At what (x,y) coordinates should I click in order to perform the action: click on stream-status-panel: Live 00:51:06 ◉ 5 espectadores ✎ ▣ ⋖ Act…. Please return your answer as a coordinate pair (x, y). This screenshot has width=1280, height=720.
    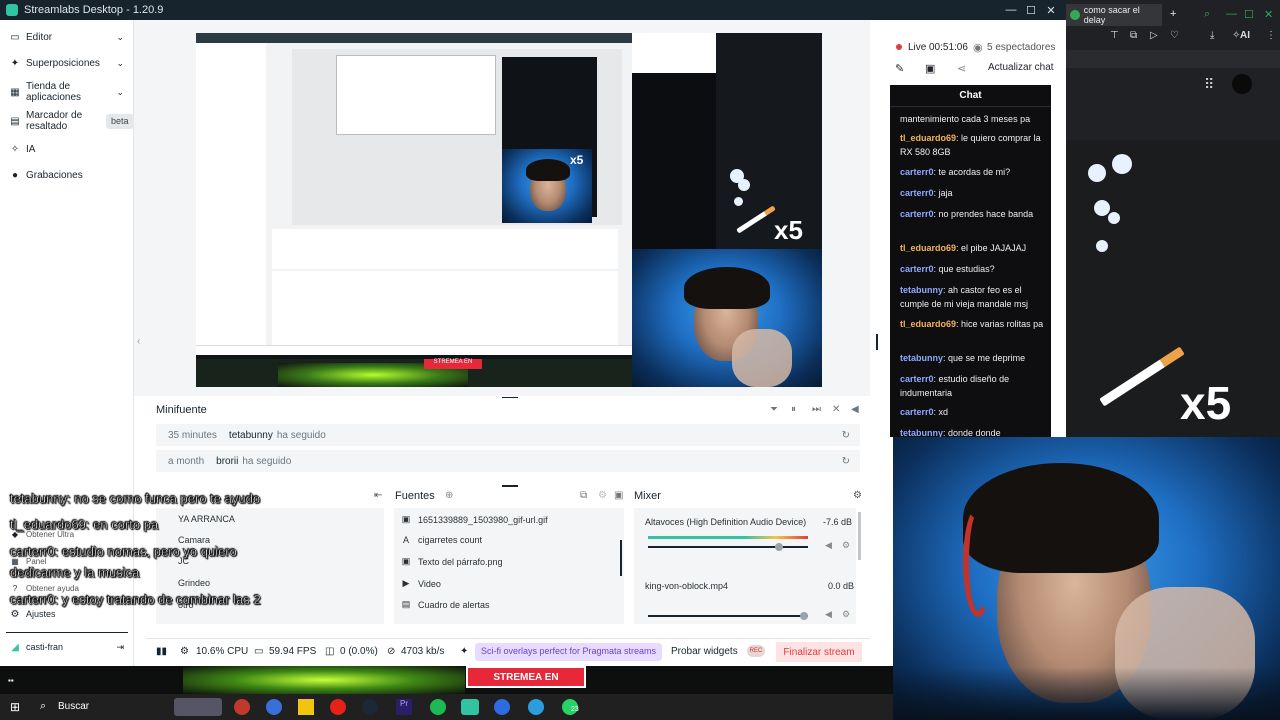
    Looking at the image, I should click on (968, 53).